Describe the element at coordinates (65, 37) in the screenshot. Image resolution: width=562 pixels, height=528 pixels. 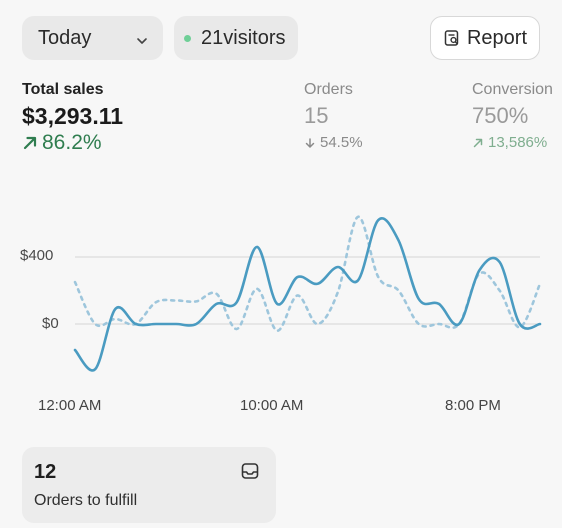
I see `date-range-value: Today` at that location.